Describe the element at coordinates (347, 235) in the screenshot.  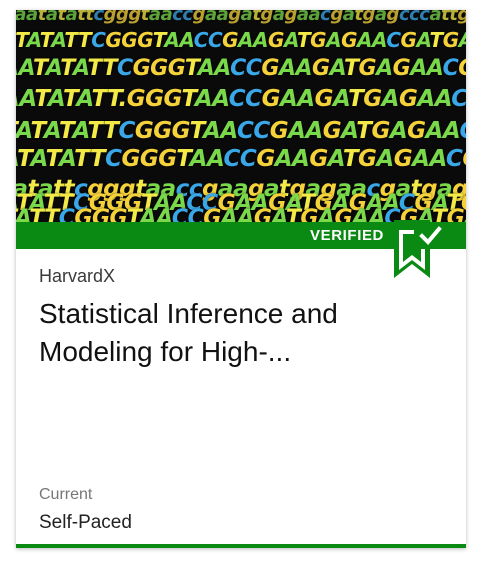
I see `verified-label: VERIFIED` at that location.